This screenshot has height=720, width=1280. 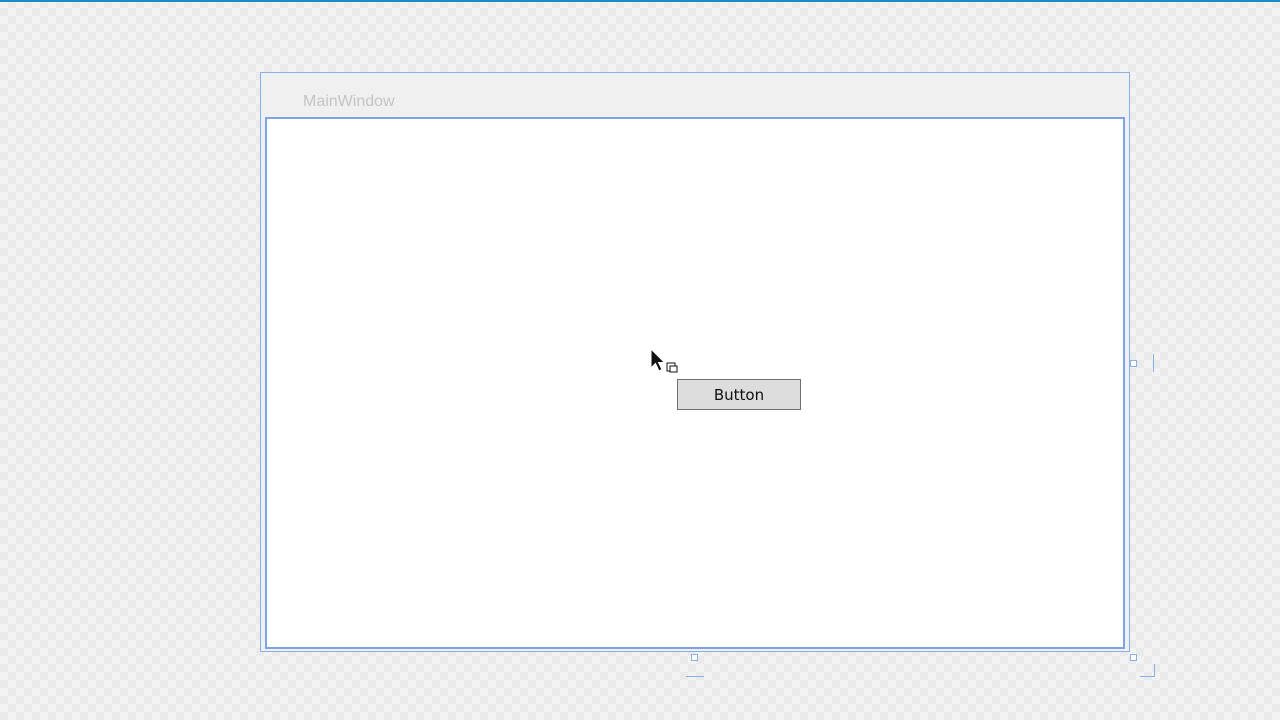 I want to click on resize-handle-right, so click(x=1133, y=363).